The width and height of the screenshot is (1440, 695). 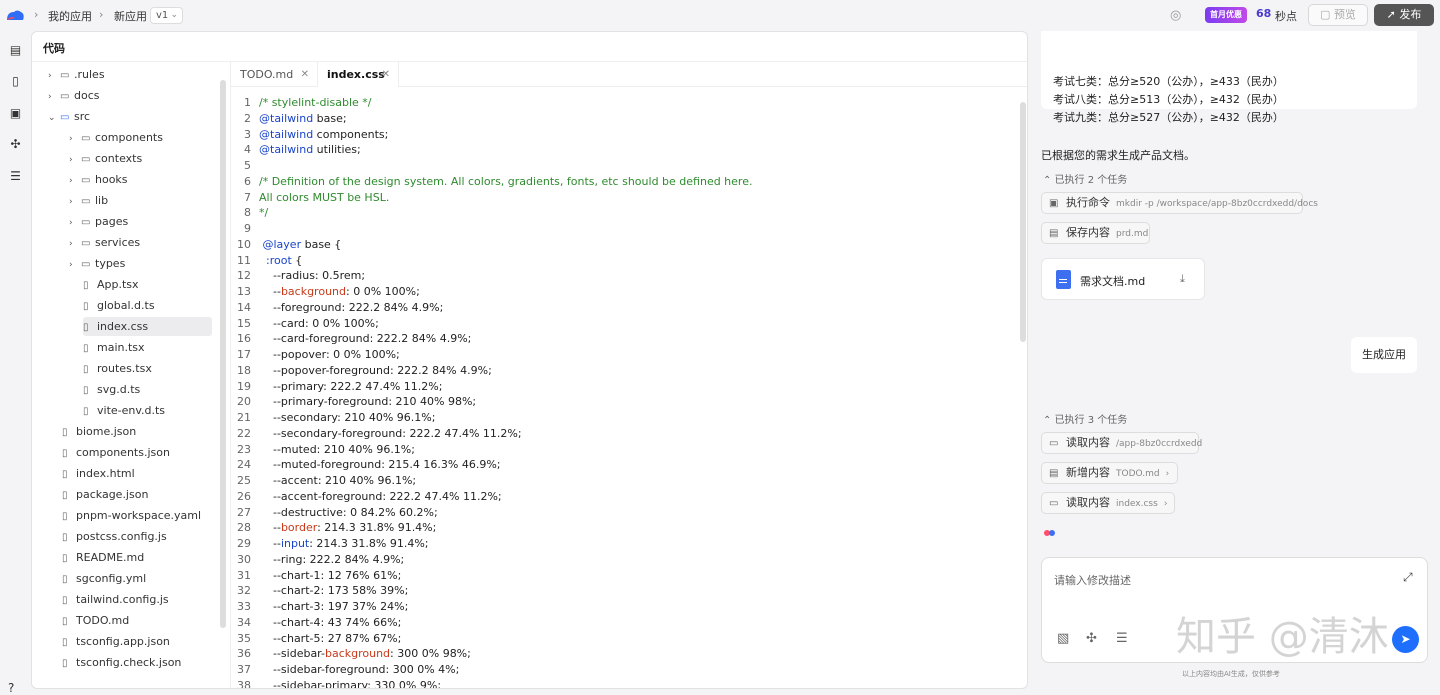 I want to click on tree-folder: ⌄ ▭ src, so click(x=130, y=116).